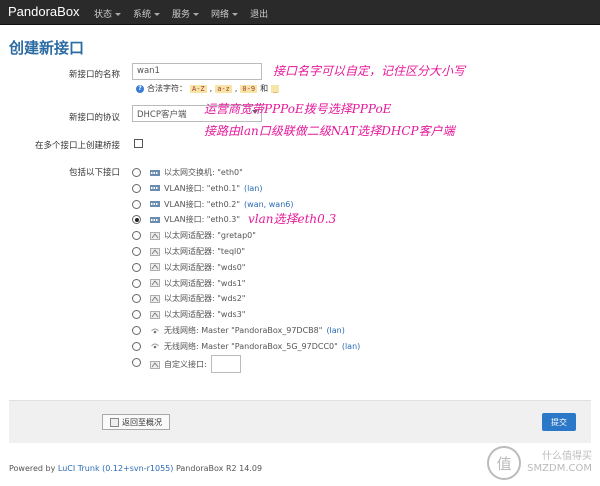 The height and width of the screenshot is (486, 600). I want to click on name-hint: ? 合法字符： A-Z, a-z, 0-9 和 _, so click(208, 88).